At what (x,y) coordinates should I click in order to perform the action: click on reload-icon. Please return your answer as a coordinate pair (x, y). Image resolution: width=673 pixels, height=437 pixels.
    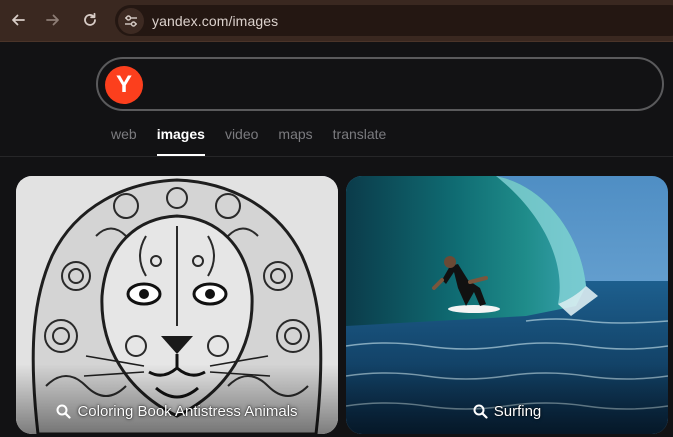
    Looking at the image, I should click on (90, 19).